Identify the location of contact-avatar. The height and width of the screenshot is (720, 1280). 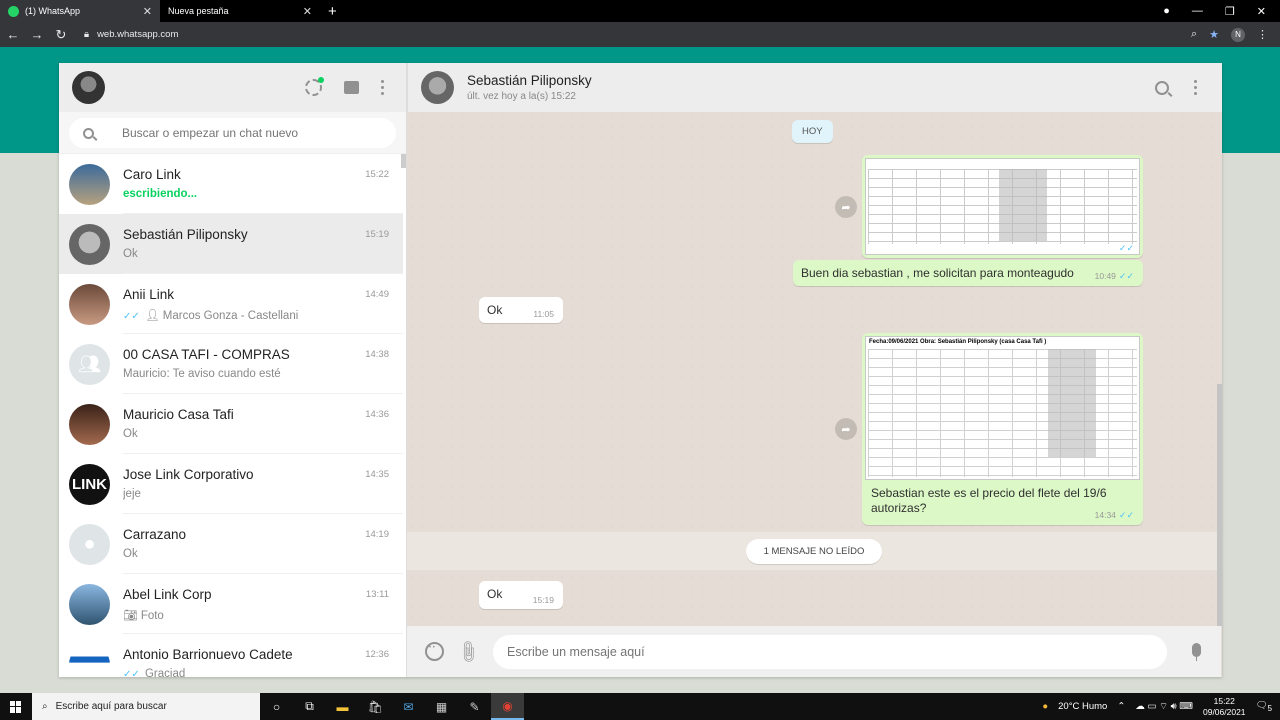
(437, 87).